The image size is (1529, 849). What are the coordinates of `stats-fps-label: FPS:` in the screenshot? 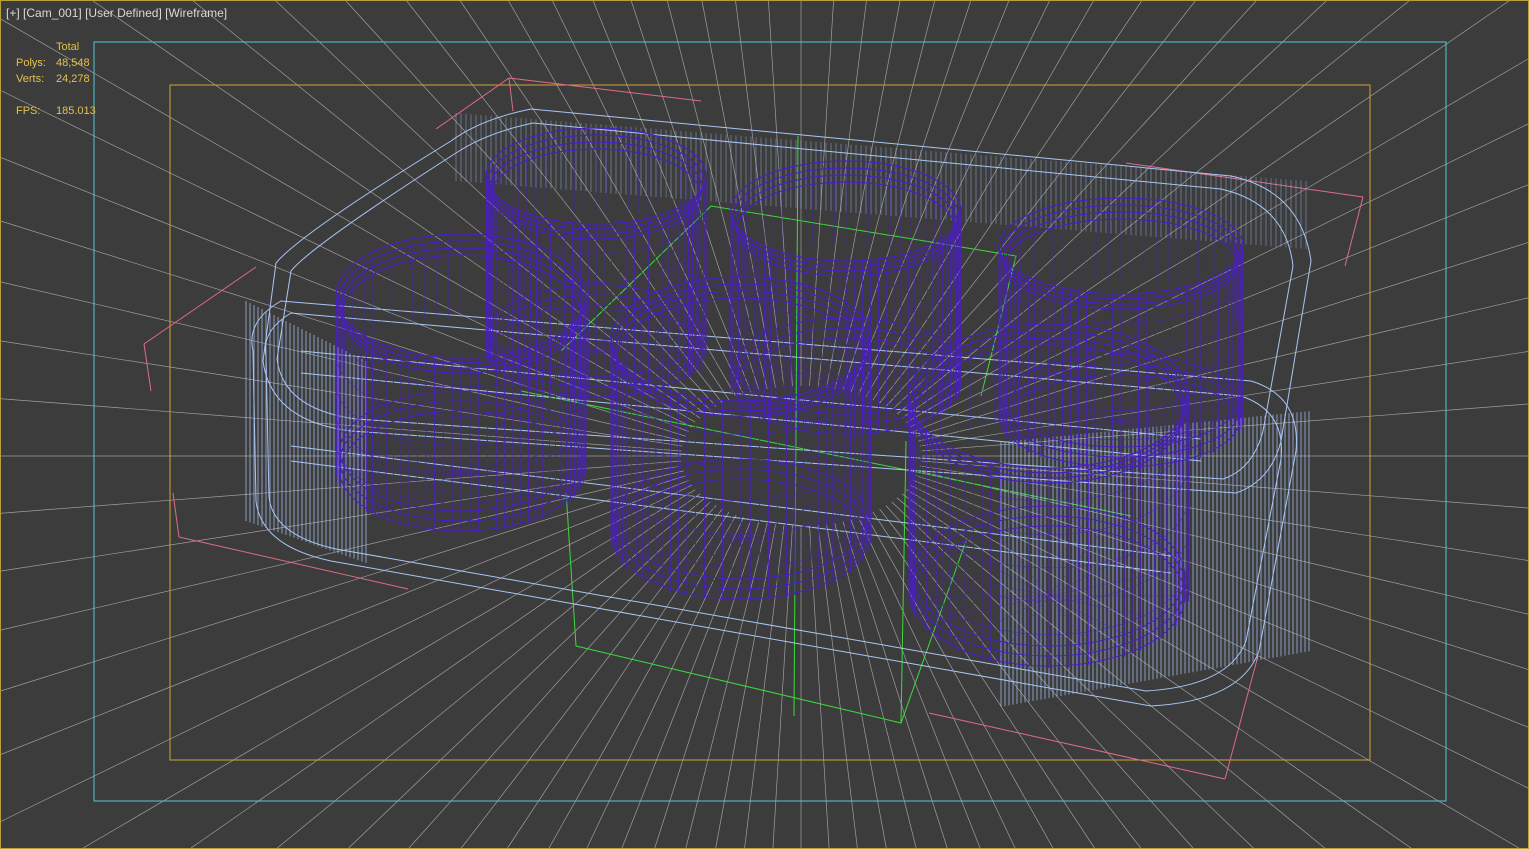 It's located at (28, 111).